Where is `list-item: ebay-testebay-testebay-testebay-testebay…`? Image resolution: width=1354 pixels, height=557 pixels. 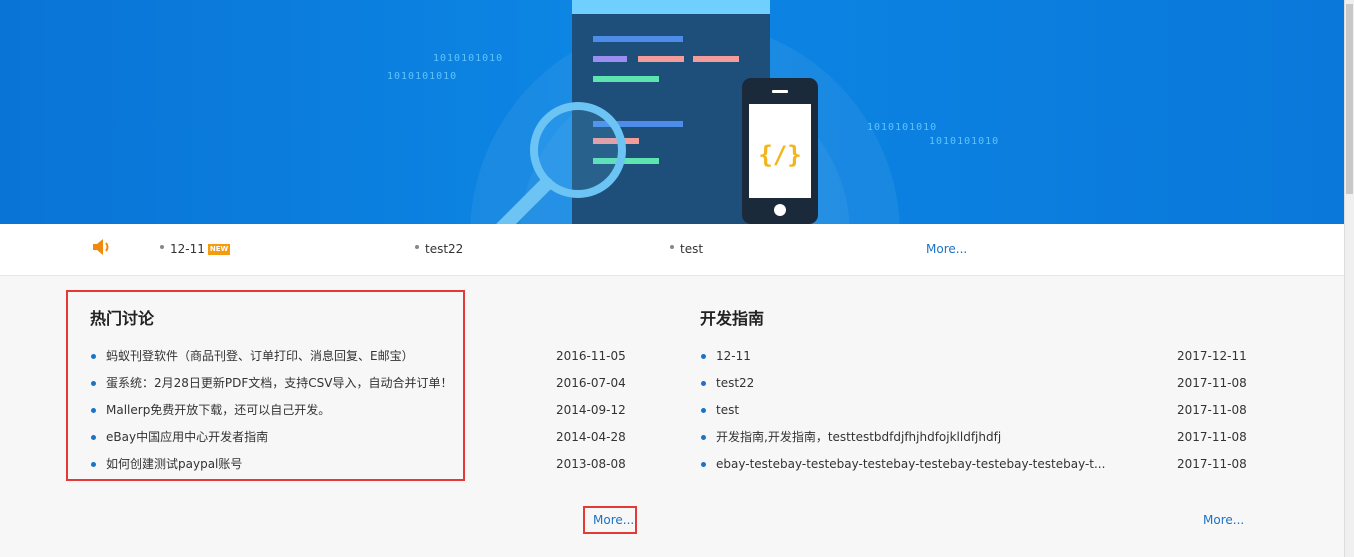
list-item: ebay-testebay-testebay-testebay-testebay… is located at coordinates (981, 464).